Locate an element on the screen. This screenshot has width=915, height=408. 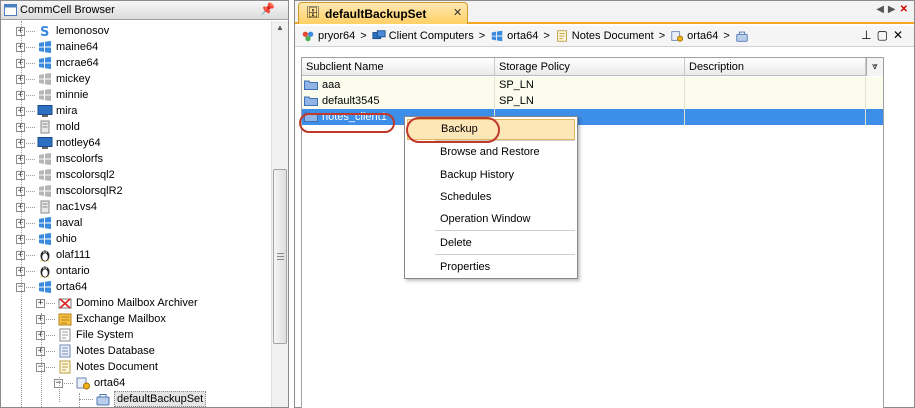
menu-item-delete: Delete is located at coordinates (491, 243).